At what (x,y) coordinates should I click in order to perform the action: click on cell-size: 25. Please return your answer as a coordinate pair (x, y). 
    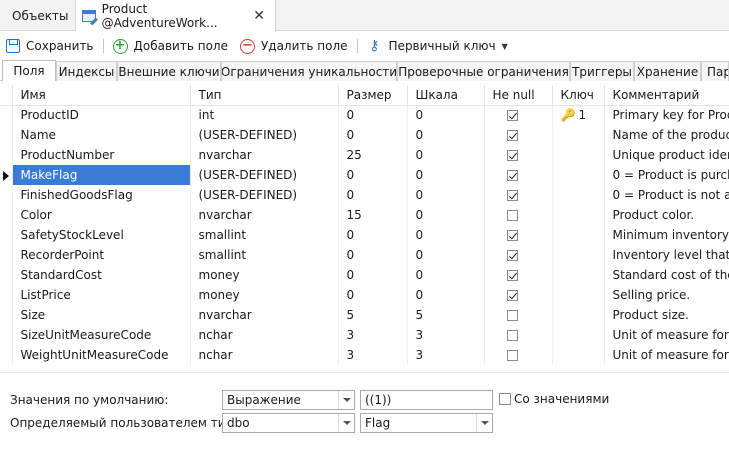
    Looking at the image, I should click on (373, 155).